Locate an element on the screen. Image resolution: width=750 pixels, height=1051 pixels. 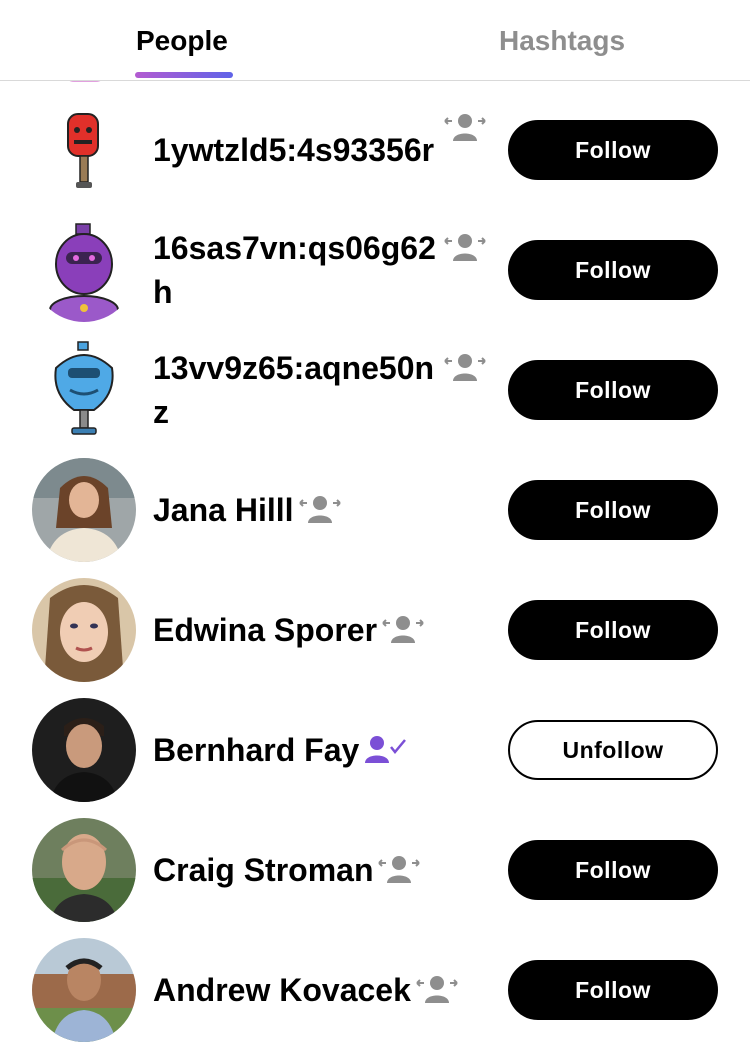
user-name: Andrew Kovacek is located at coordinates (282, 990).